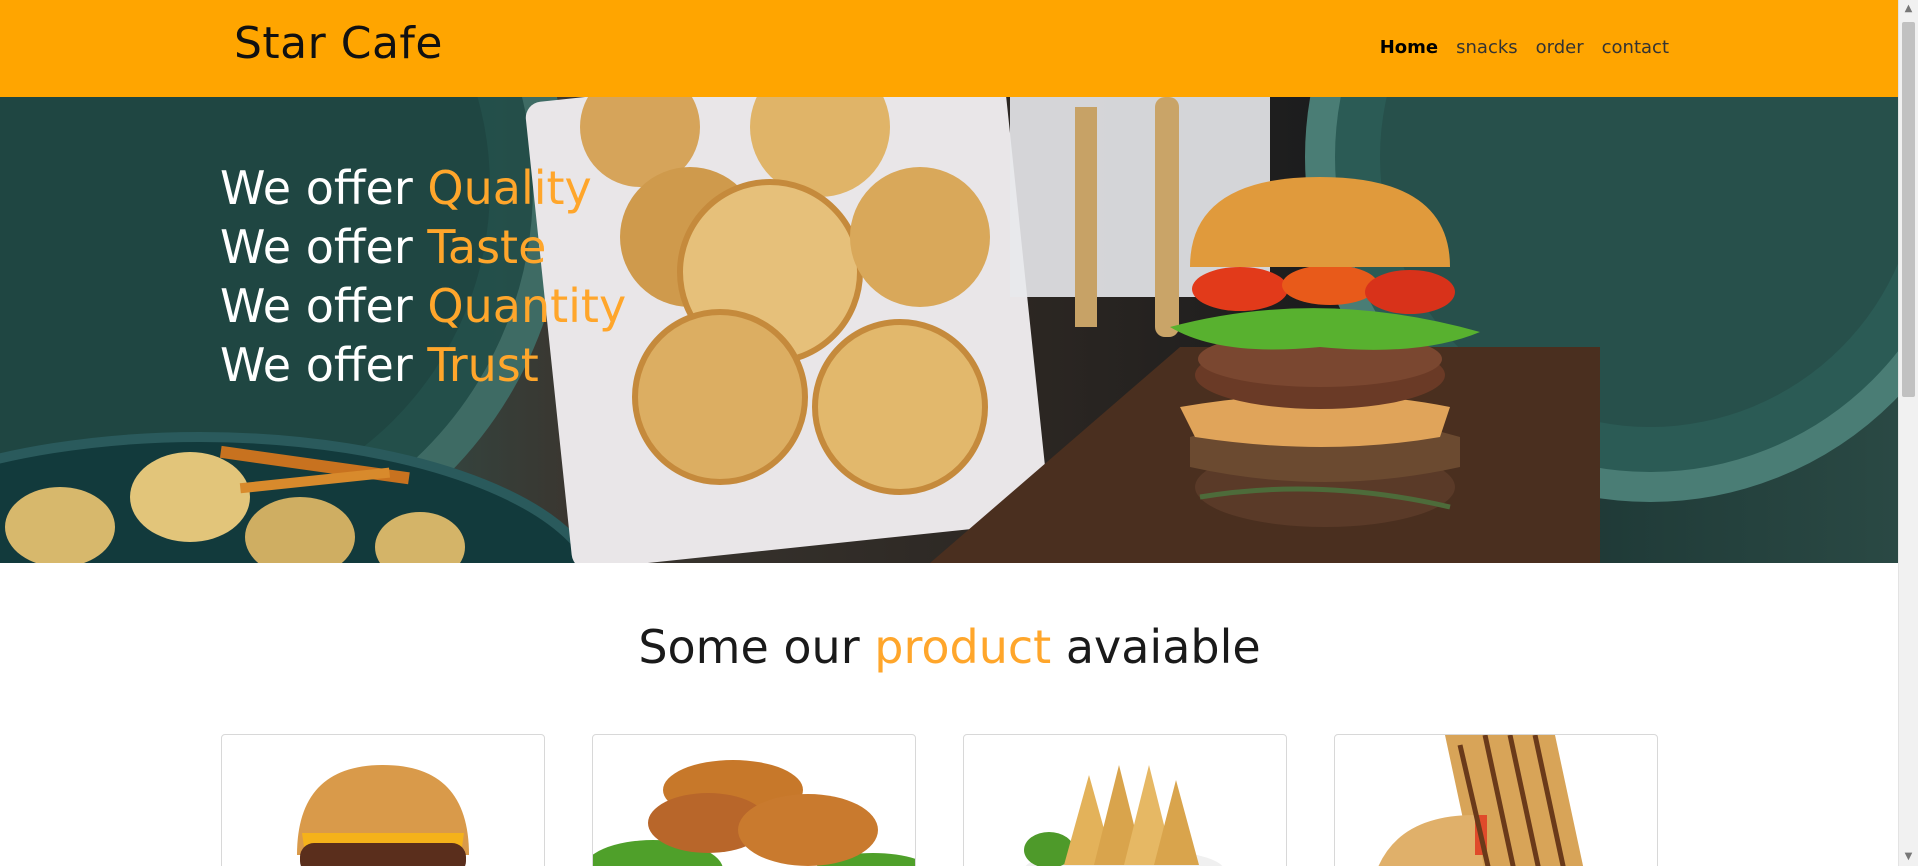 This screenshot has height=866, width=1918. Describe the element at coordinates (1481, 800) in the screenshot. I see `sandwich-image` at that location.